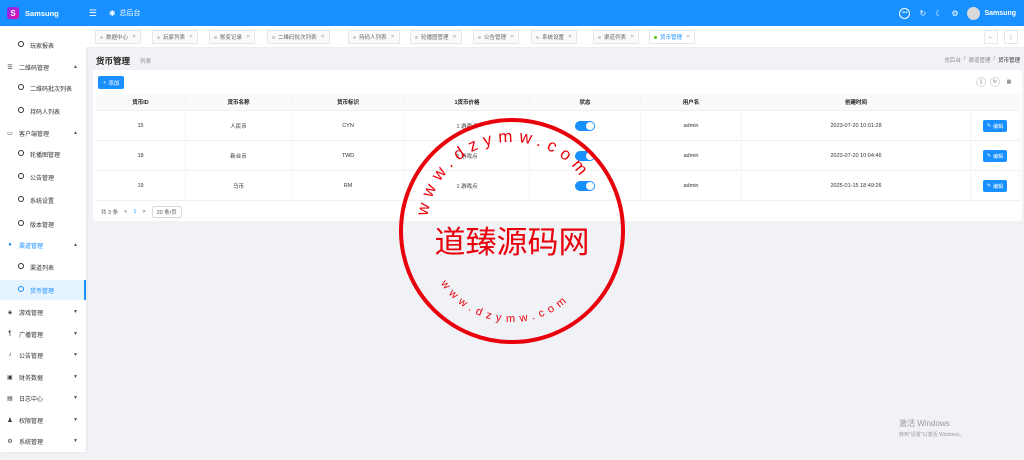 The width and height of the screenshot is (1024, 460). Describe the element at coordinates (43, 177) in the screenshot. I see `sidebar-item-notice: 公告管理` at that location.